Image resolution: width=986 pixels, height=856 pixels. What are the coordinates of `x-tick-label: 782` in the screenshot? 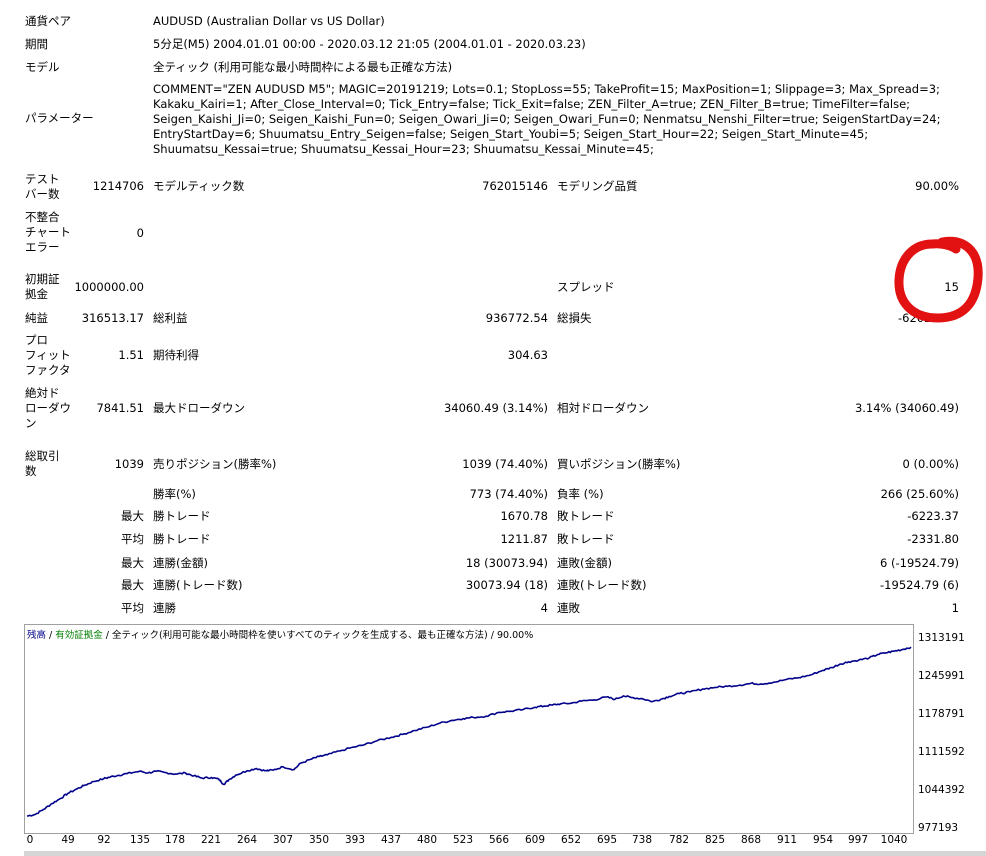 It's located at (679, 840).